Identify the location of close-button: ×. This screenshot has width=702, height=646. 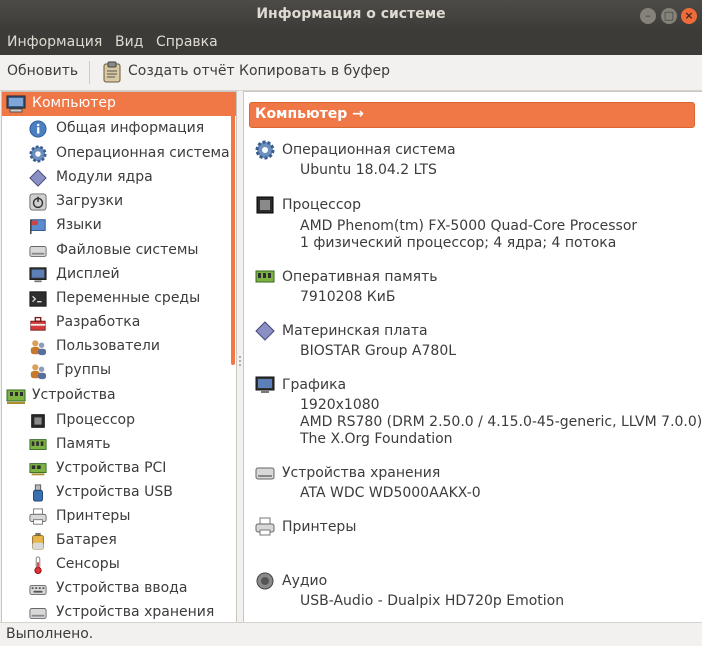
(689, 16).